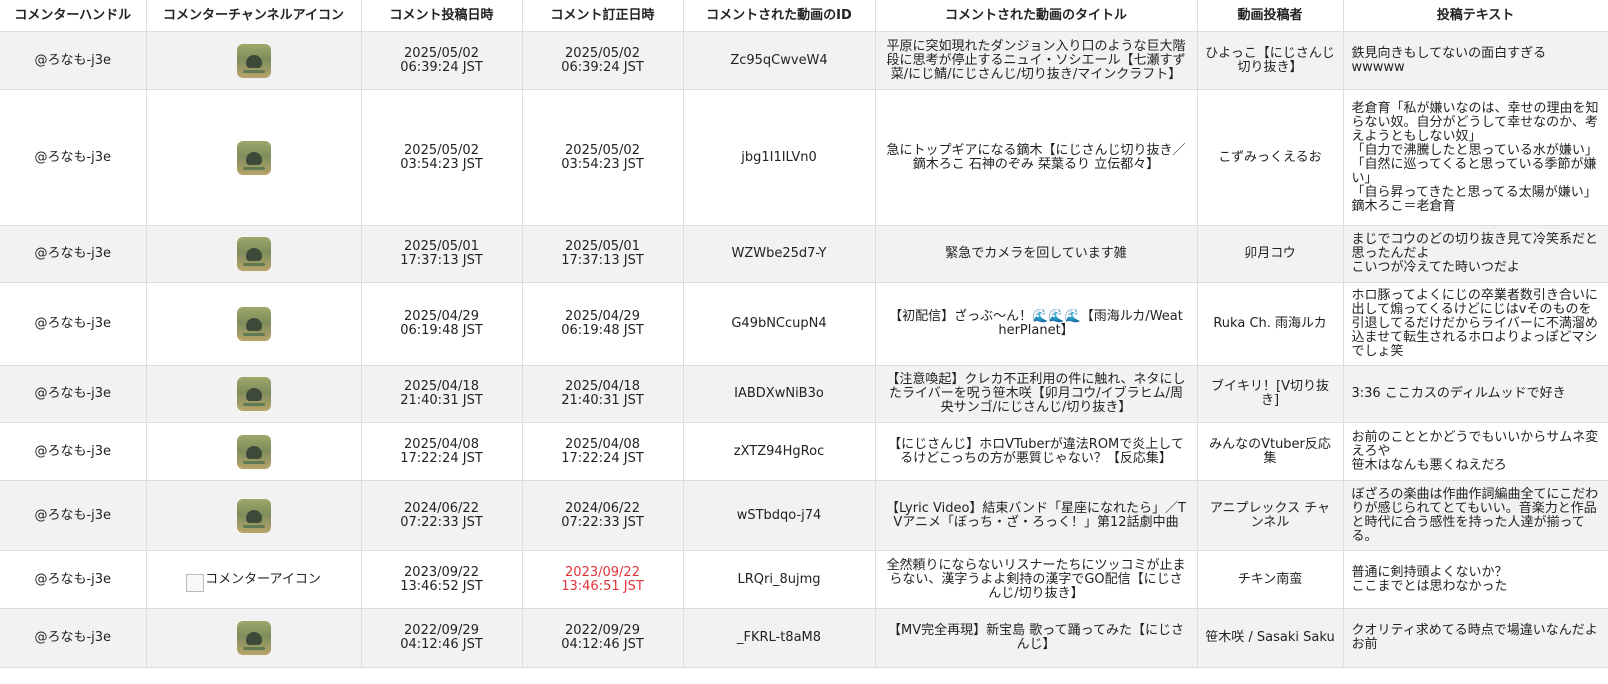 This screenshot has height=684, width=1608. Describe the element at coordinates (1270, 324) in the screenshot. I see `video-uploader: Ruka Ch. 雨海ルカ` at that location.